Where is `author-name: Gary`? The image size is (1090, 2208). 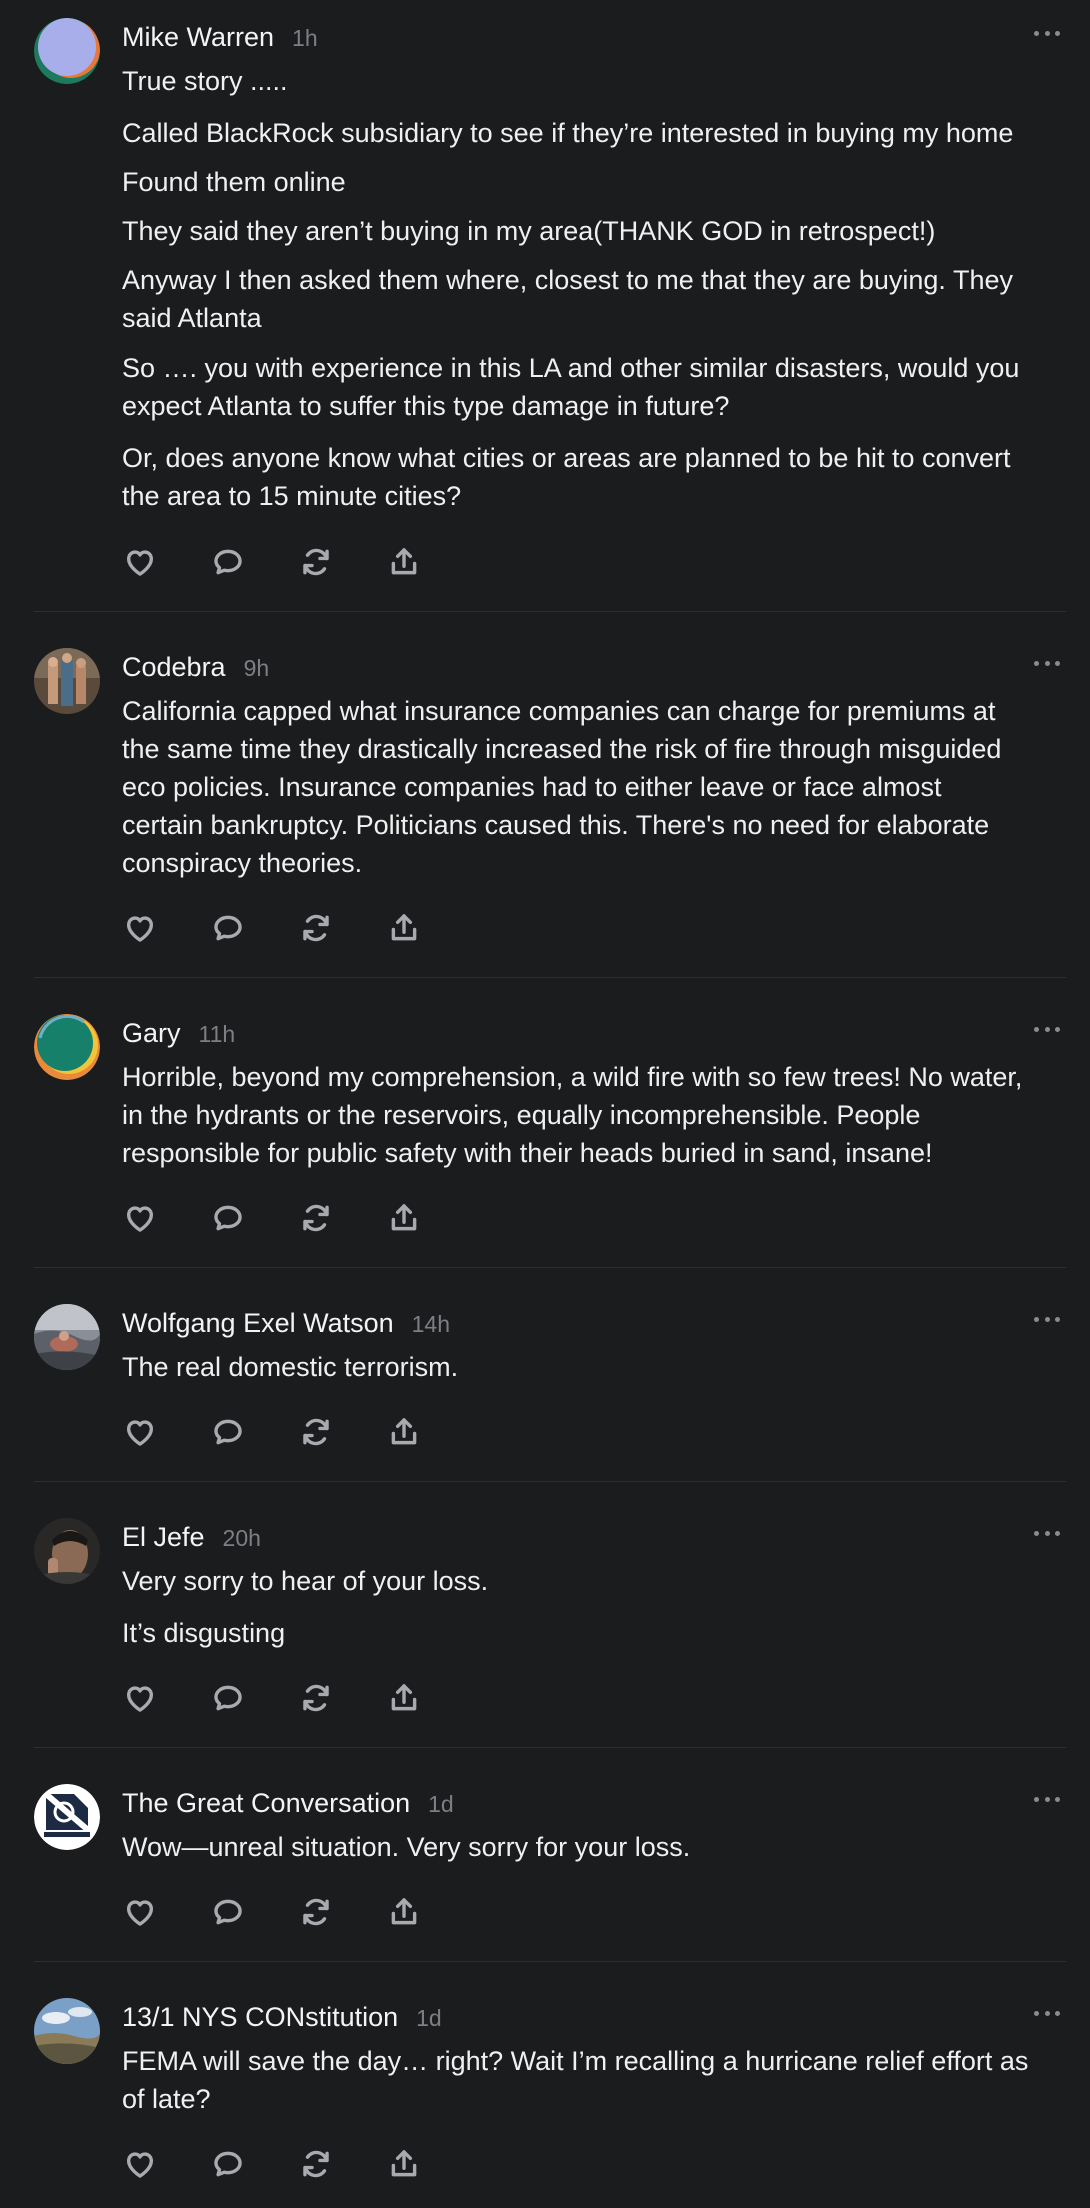
author-name: Gary is located at coordinates (151, 1033).